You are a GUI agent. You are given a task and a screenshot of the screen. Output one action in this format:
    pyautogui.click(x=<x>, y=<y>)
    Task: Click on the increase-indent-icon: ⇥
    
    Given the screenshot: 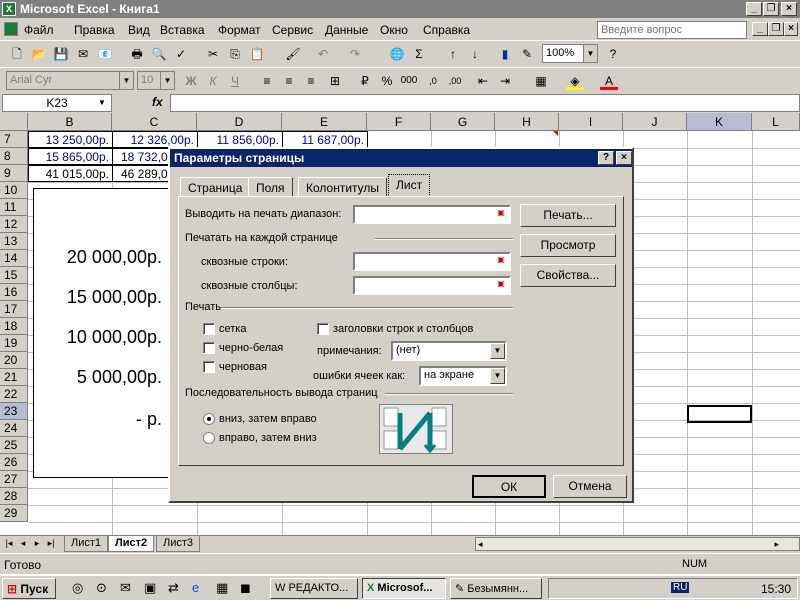 What is the action you would take?
    pyautogui.click(x=505, y=81)
    